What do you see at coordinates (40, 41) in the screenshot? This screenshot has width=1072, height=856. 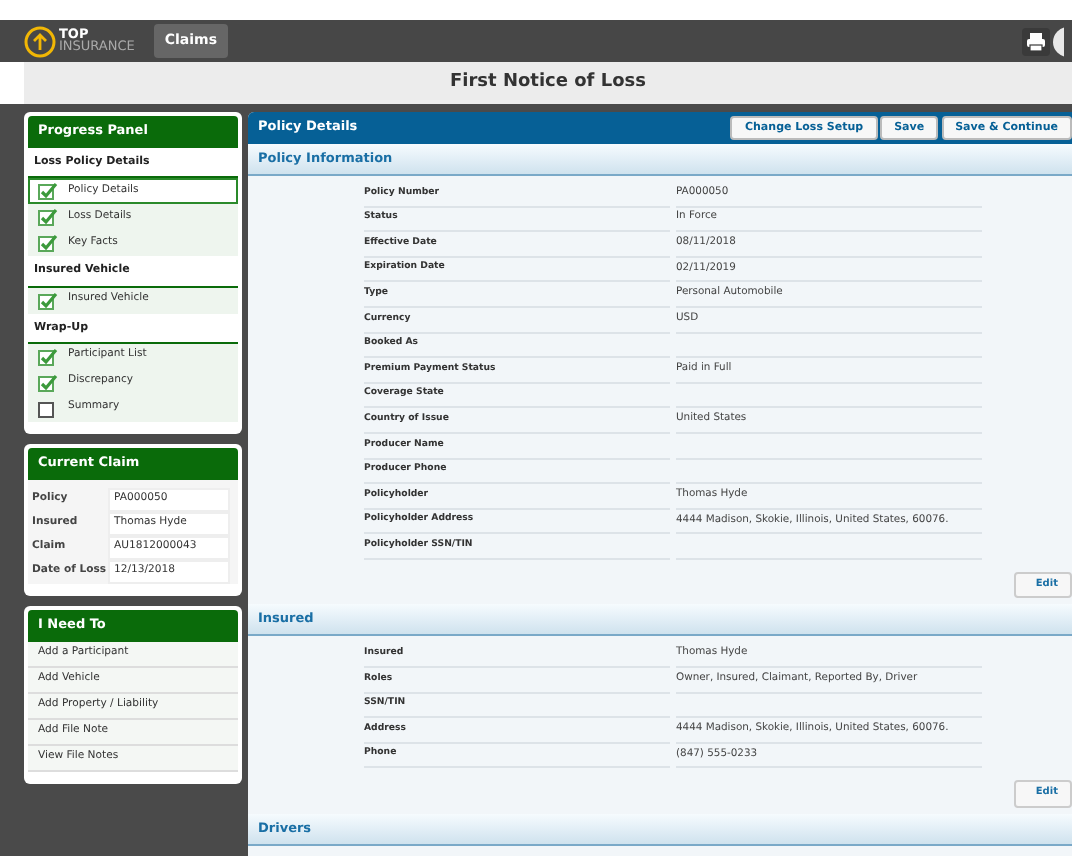 I see `logo-icon` at bounding box center [40, 41].